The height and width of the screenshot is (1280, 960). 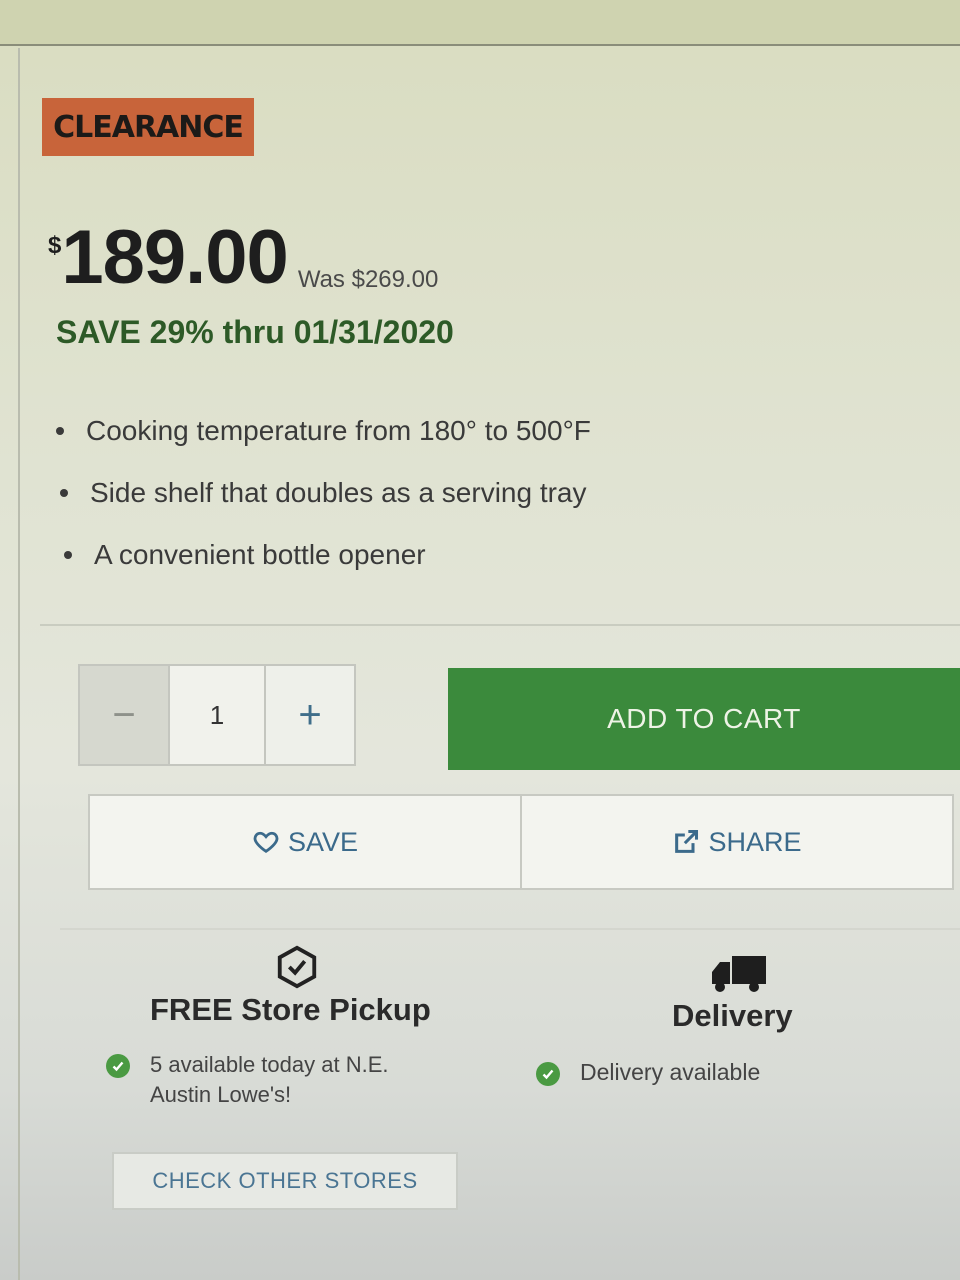 I want to click on share-button: SHARE, so click(x=737, y=842).